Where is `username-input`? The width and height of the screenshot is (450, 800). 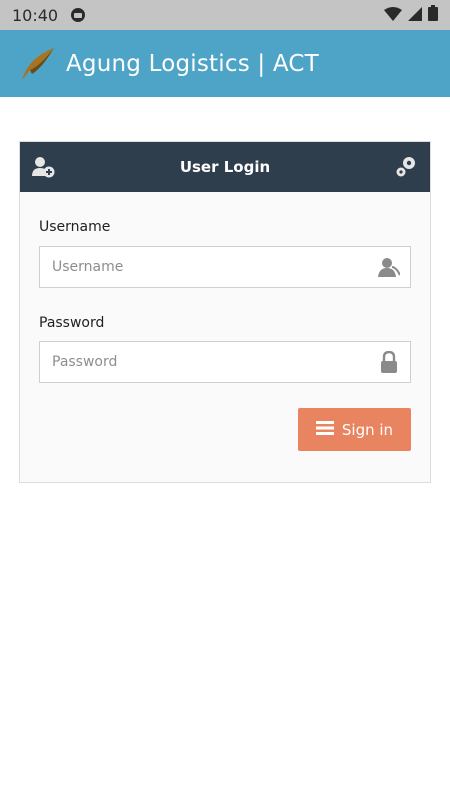 username-input is located at coordinates (215, 267).